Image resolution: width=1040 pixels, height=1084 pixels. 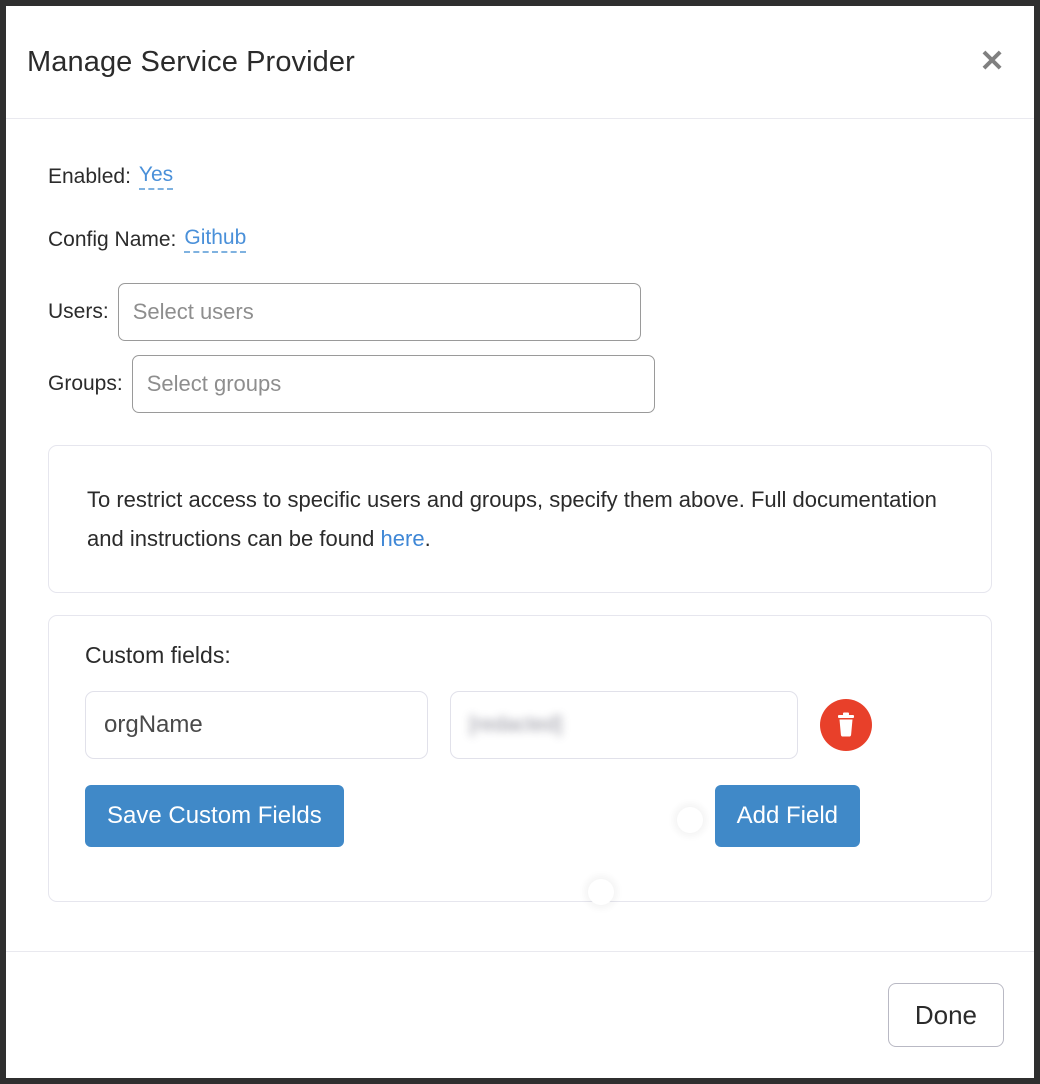 What do you see at coordinates (690, 820) in the screenshot?
I see `loading-spinner-icon` at bounding box center [690, 820].